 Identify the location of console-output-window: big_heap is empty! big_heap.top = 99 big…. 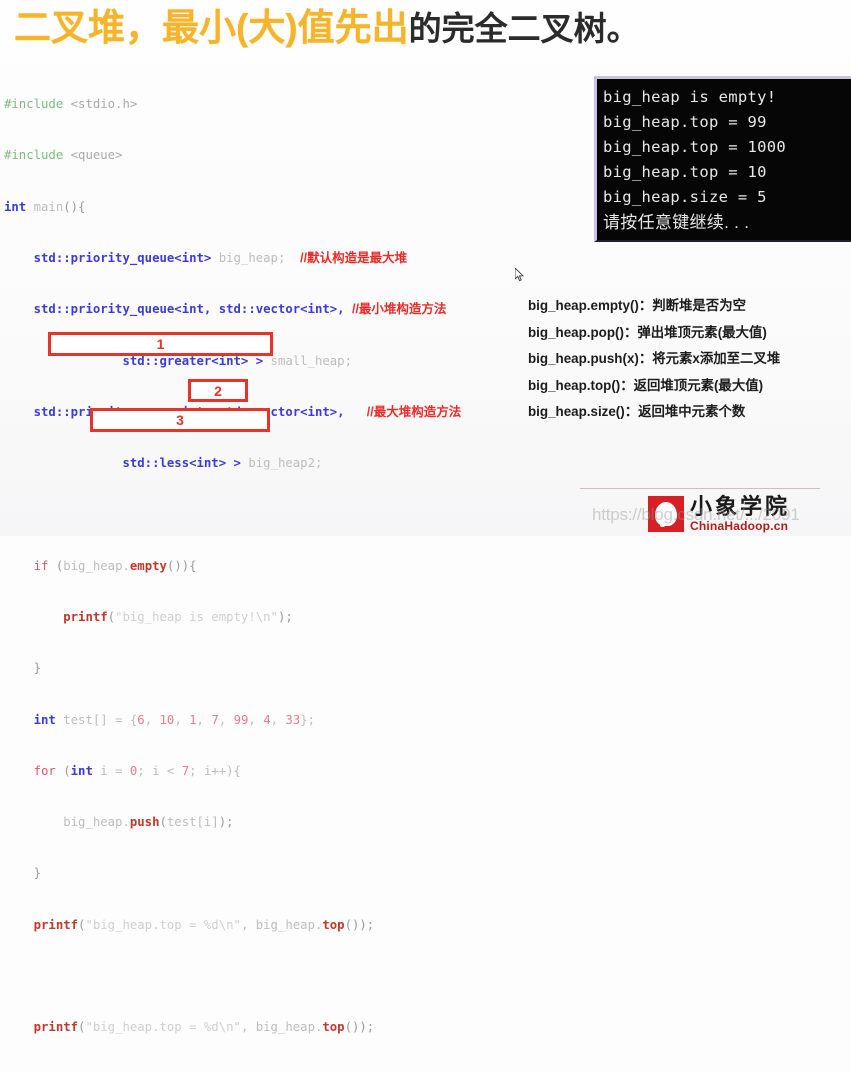
(722, 159).